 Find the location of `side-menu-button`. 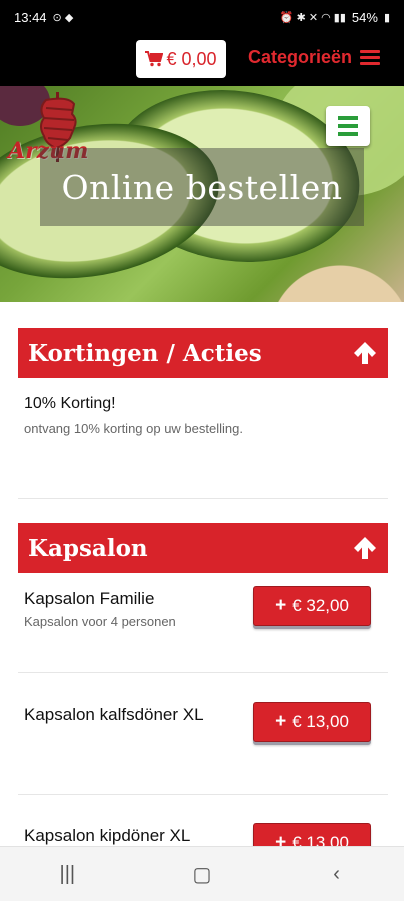

side-menu-button is located at coordinates (348, 126).